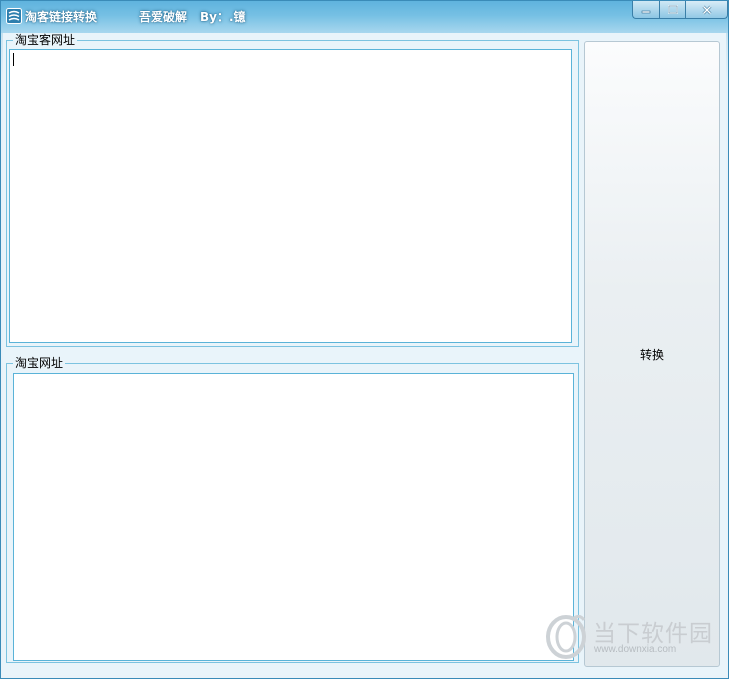 Image resolution: width=729 pixels, height=679 pixels. I want to click on text-caret, so click(13, 59).